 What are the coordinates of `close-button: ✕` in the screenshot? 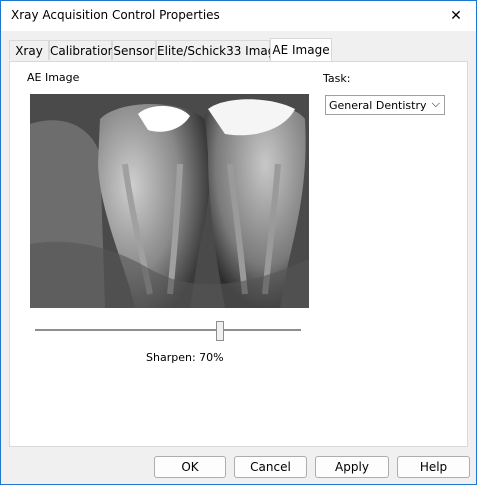 It's located at (456, 16).